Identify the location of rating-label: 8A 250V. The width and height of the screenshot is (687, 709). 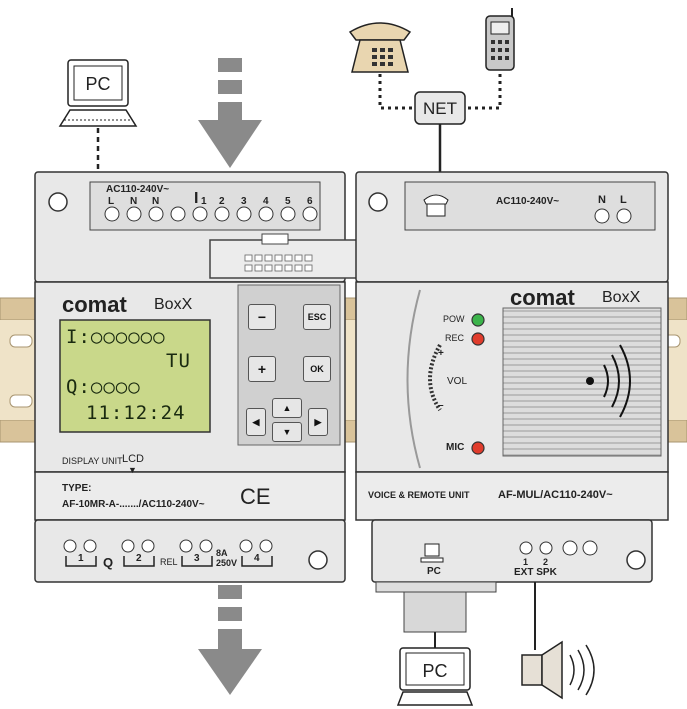
(227, 558).